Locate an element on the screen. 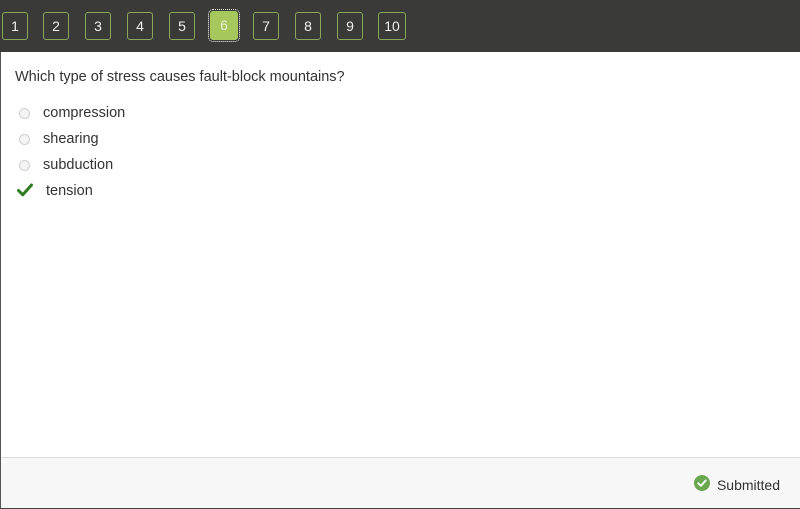  submitted-status: Submitted is located at coordinates (736, 484).